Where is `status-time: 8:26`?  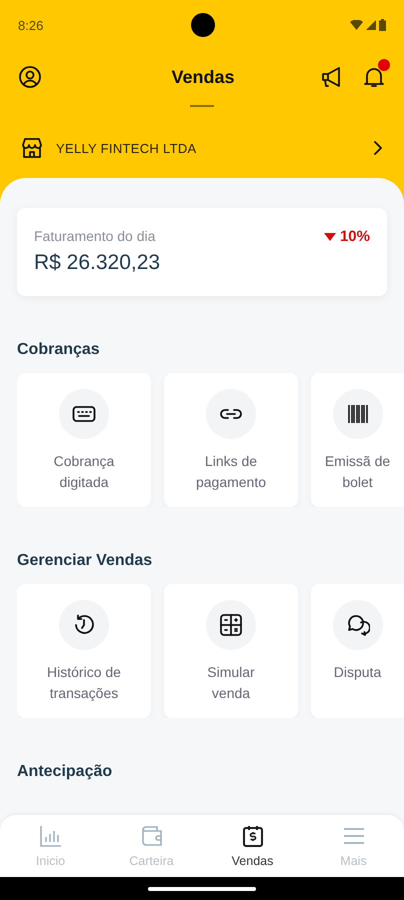 status-time: 8:26 is located at coordinates (31, 25).